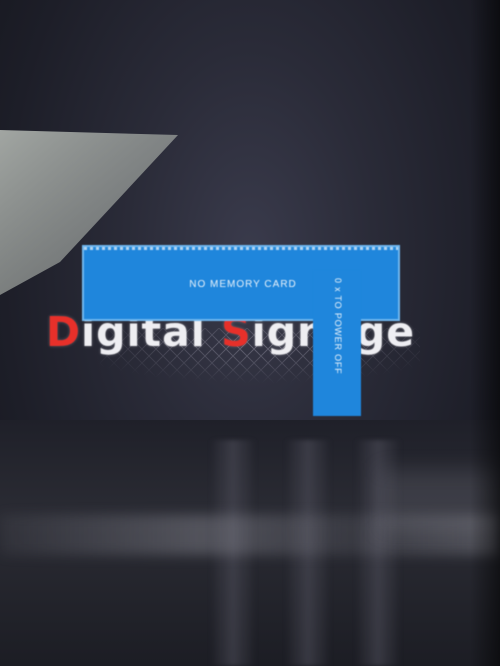 Image resolution: width=500 pixels, height=666 pixels. What do you see at coordinates (64, 332) in the screenshot?
I see `logo-letter: D` at bounding box center [64, 332].